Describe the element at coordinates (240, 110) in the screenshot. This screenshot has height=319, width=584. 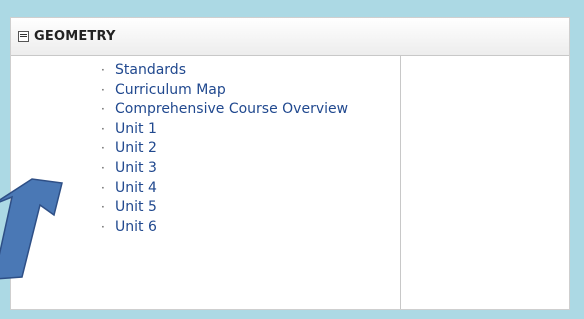
I see `link-comprehensive-course-overview: · Comprehensive Course Overview` at that location.